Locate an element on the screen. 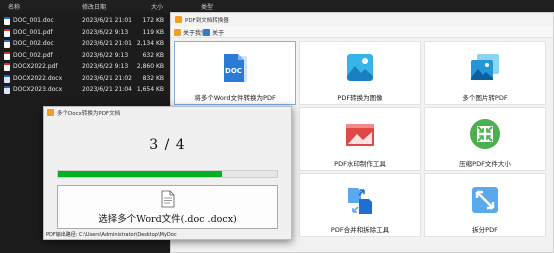  image-icon is located at coordinates (360, 67).